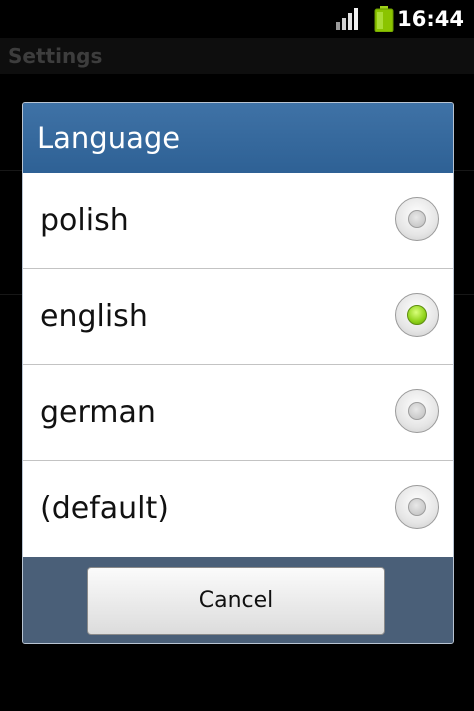 The image size is (474, 711). What do you see at coordinates (347, 19) in the screenshot?
I see `signal-bars-icon` at bounding box center [347, 19].